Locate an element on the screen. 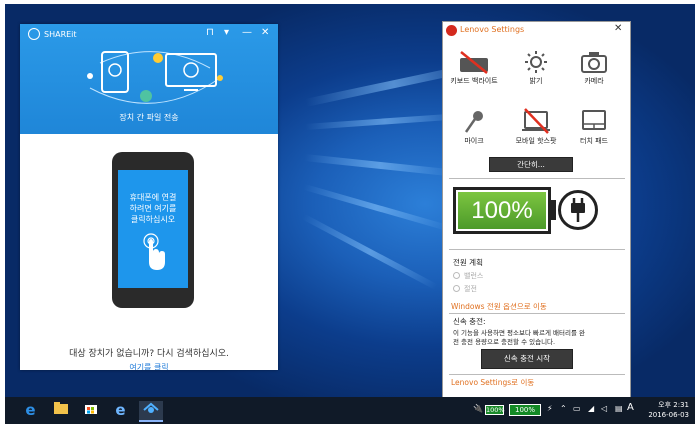 This screenshot has width=700, height=428. plug-tray-icon: 🔌 is located at coordinates (478, 408).